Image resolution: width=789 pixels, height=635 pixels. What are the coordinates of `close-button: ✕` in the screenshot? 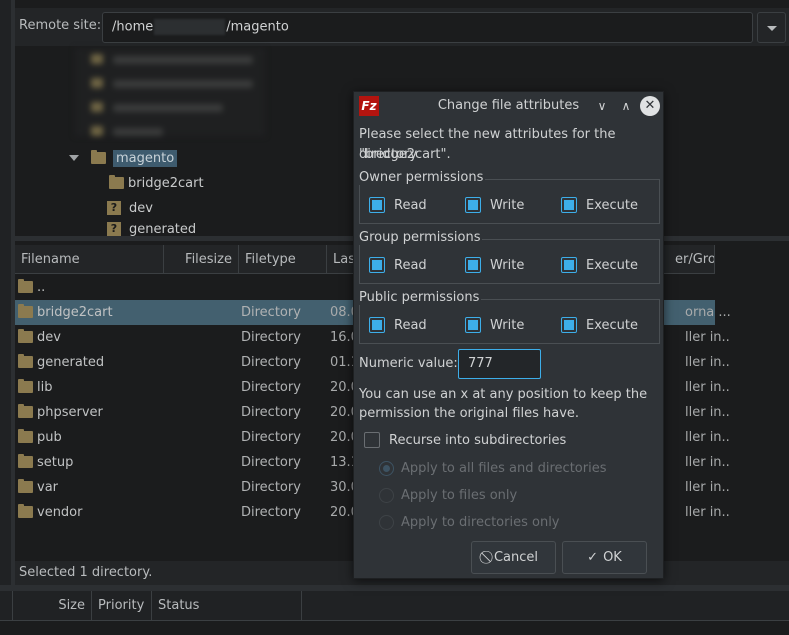 It's located at (650, 106).